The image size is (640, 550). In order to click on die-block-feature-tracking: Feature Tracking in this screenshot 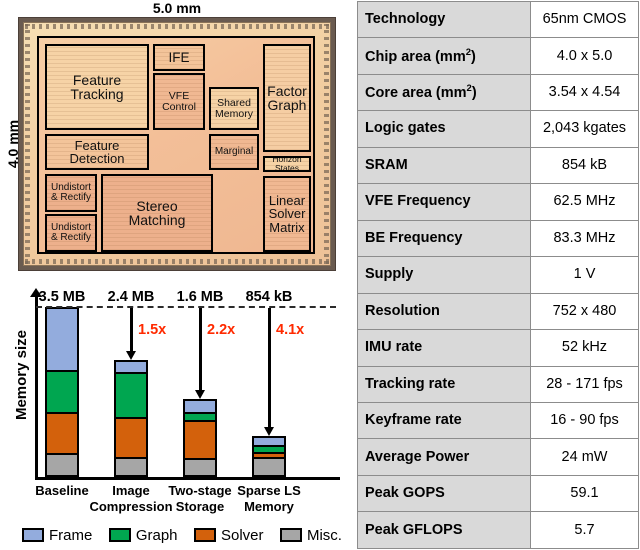, I will do `click(97, 87)`.